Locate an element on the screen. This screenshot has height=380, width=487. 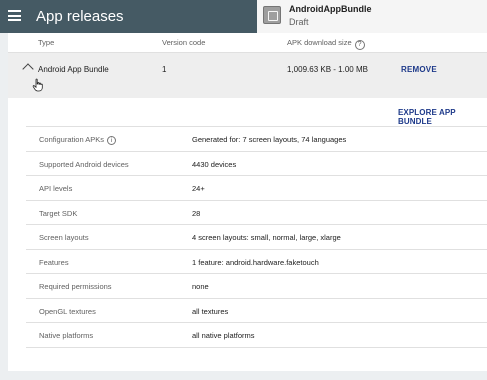
list-item: Required permissions none is located at coordinates (256, 286).